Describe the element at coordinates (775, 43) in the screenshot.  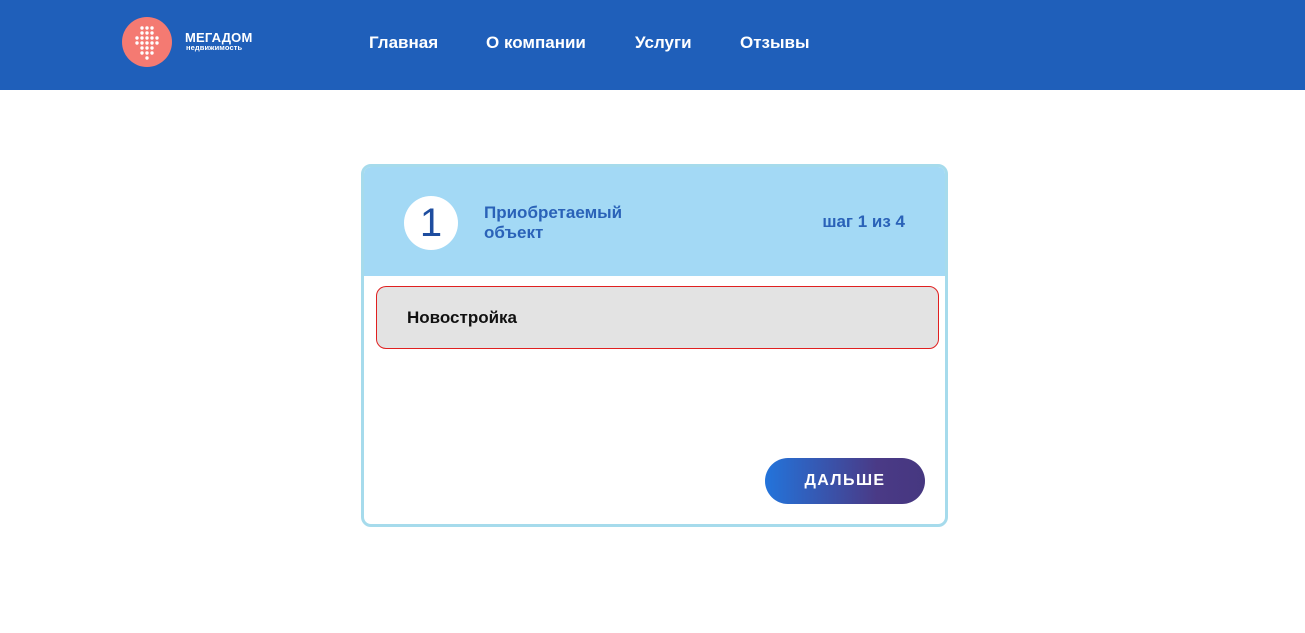
I see `nav-item-reviews: Отзывы` at that location.